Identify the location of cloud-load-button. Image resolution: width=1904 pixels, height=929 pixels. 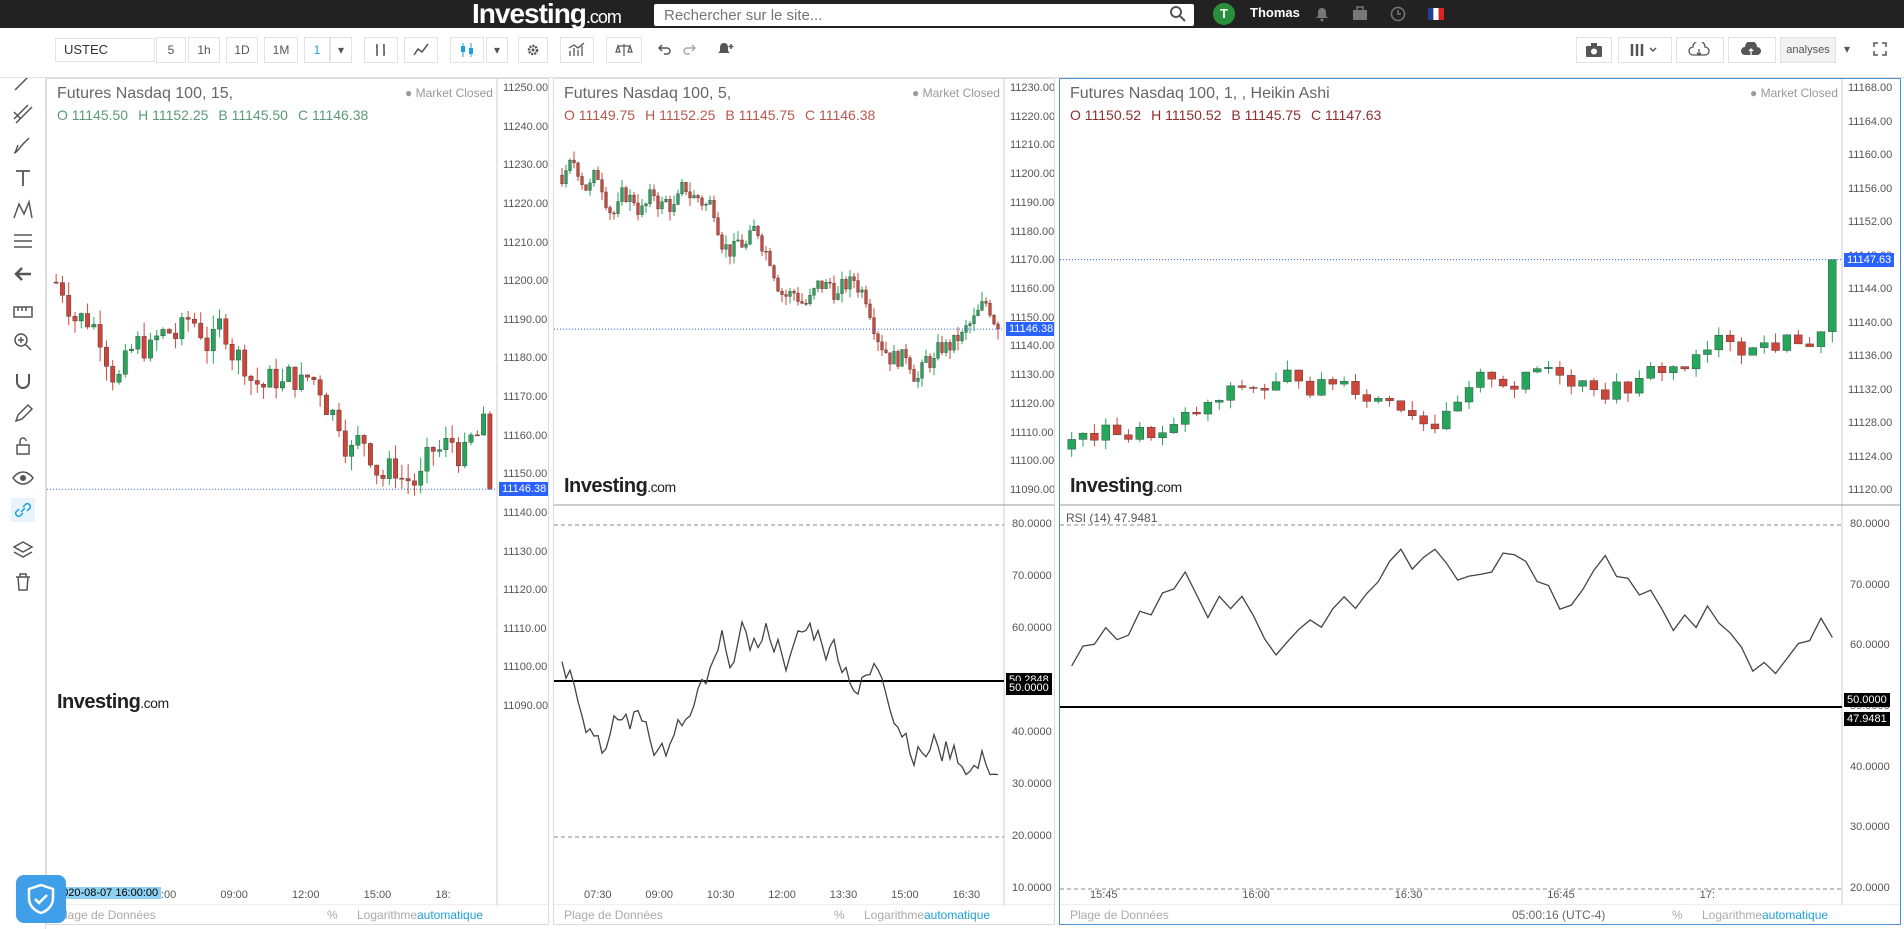
(1700, 50).